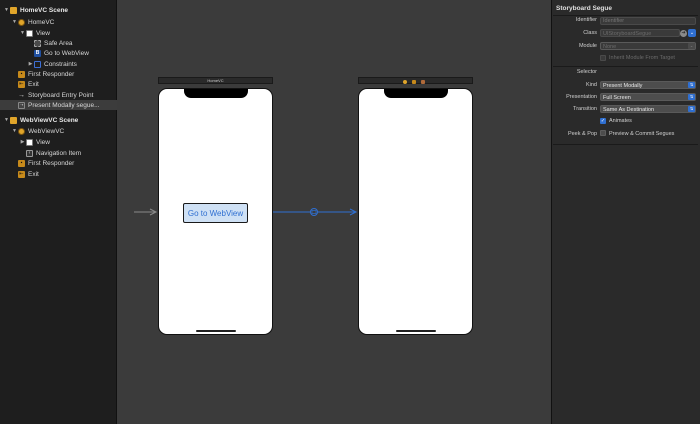 This screenshot has height=424, width=700. What do you see at coordinates (629, 110) in the screenshot?
I see `transition-value: Same As Destination` at bounding box center [629, 110].